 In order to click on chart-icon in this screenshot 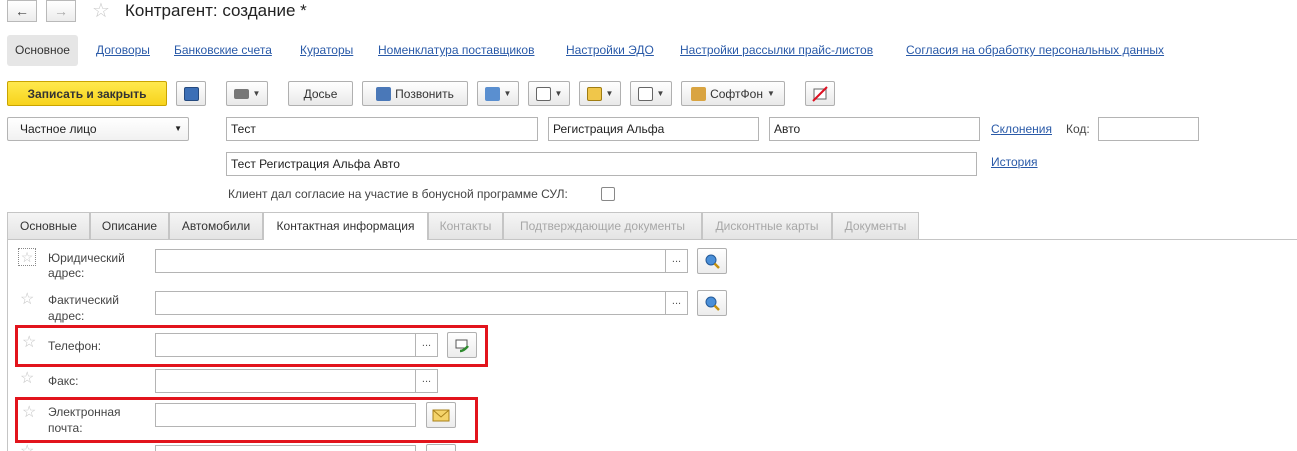, I will do `click(645, 93)`.